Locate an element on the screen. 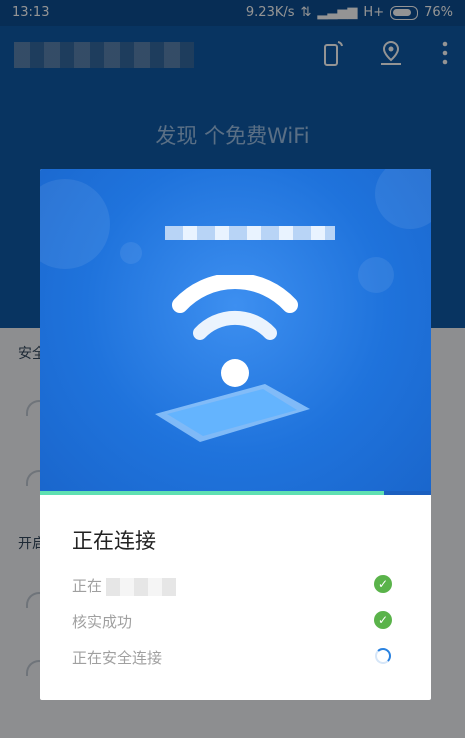  loading-spinner-icon is located at coordinates (383, 656).